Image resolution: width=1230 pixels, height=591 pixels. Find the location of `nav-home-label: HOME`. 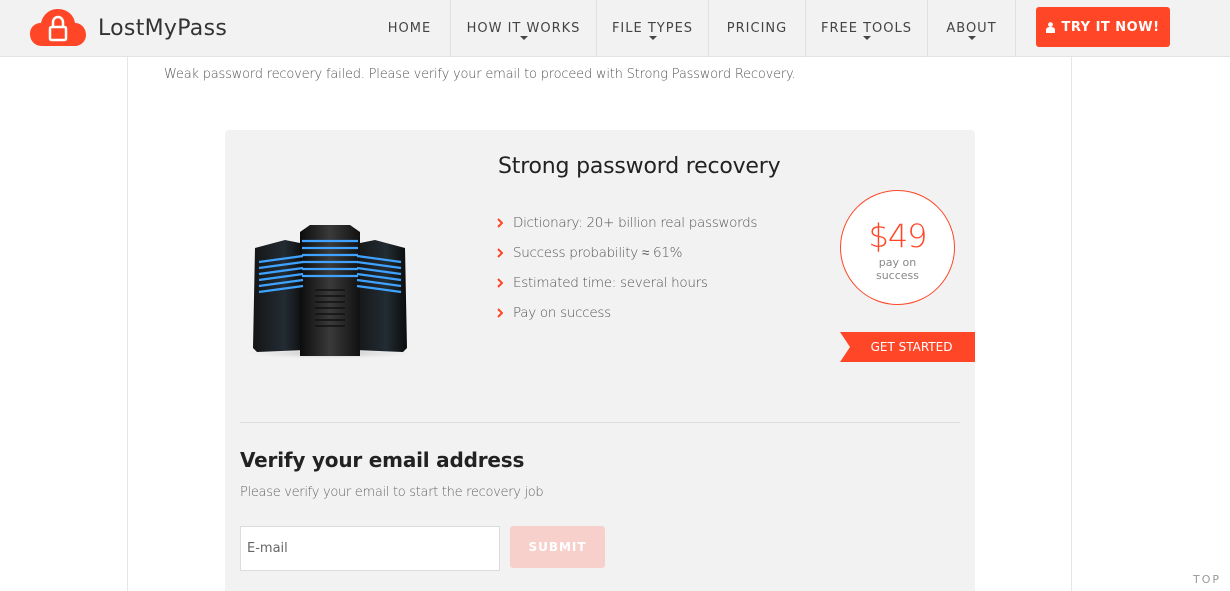

nav-home-label: HOME is located at coordinates (409, 28).